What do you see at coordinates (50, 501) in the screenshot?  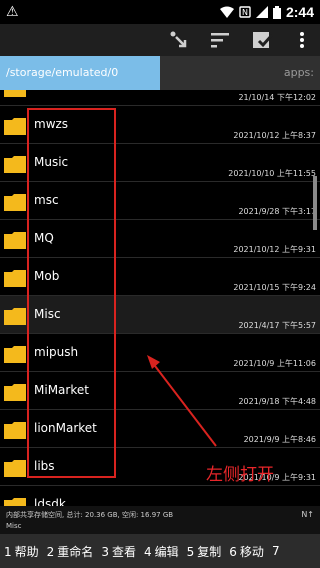 I see `file-name: ldsdk` at bounding box center [50, 501].